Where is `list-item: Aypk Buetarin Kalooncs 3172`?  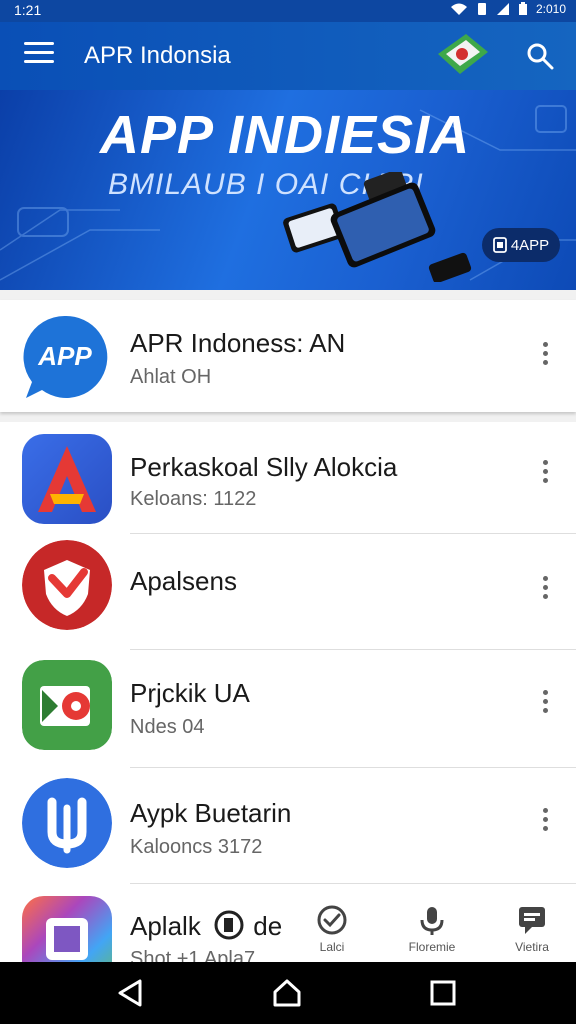 list-item: Aypk Buetarin Kalooncs 3172 is located at coordinates (288, 826).